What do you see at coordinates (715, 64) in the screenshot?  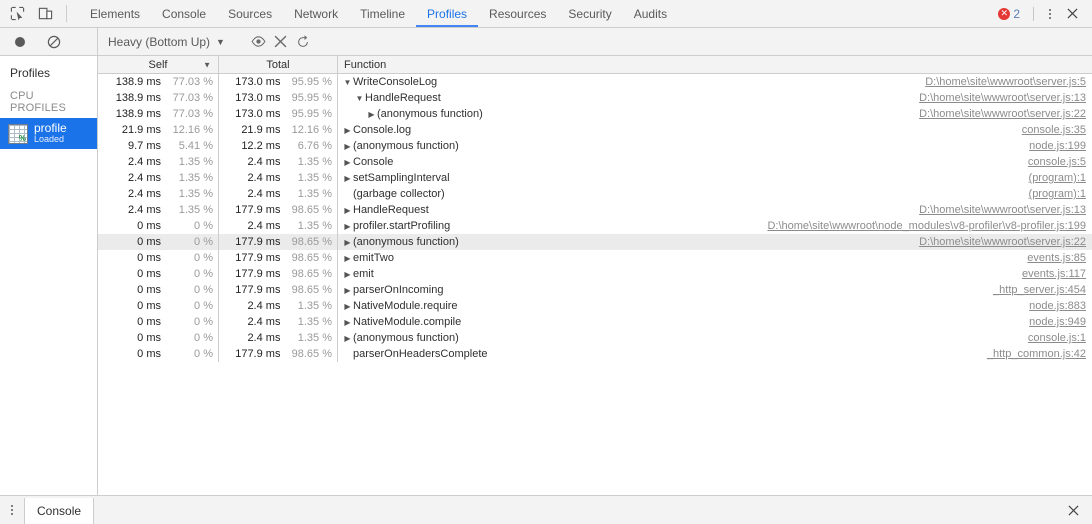 I see `column-header-function: Function` at bounding box center [715, 64].